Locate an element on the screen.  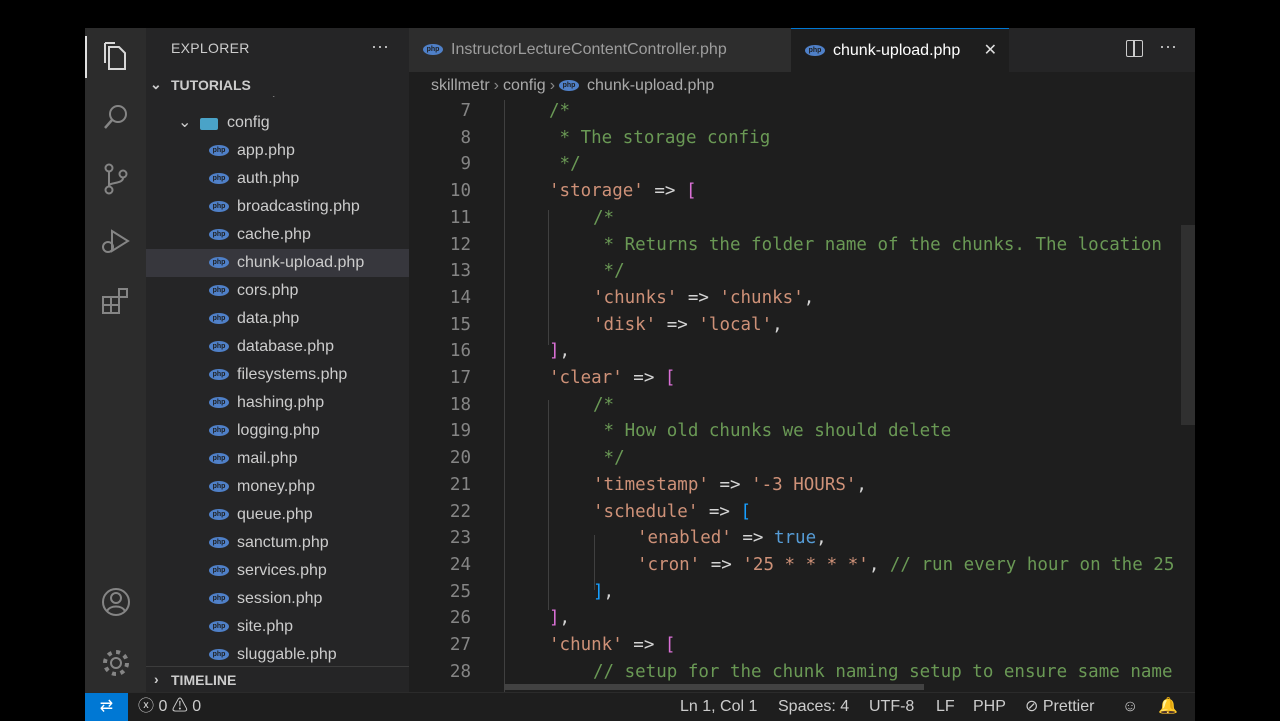
end-of-line: LF is located at coordinates (945, 707).